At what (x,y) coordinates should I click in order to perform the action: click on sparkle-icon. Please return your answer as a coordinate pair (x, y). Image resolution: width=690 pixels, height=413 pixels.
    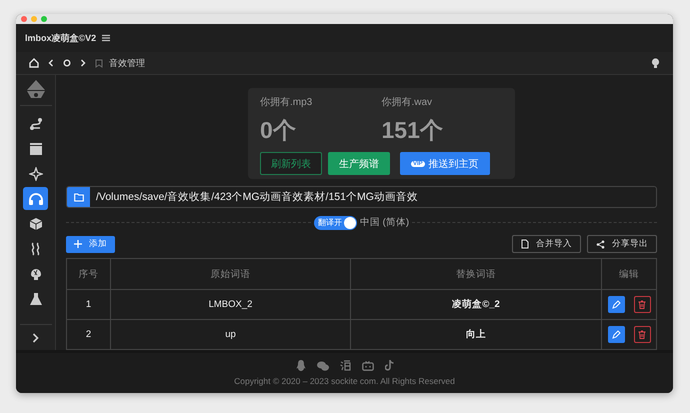
    Looking at the image, I should click on (35, 173).